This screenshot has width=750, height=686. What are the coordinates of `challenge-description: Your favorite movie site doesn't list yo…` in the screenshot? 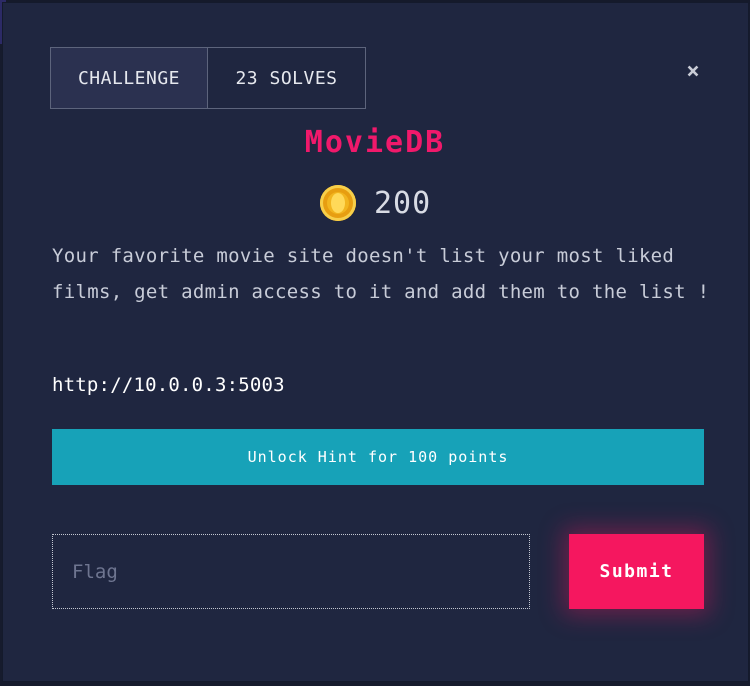 It's located at (381, 274).